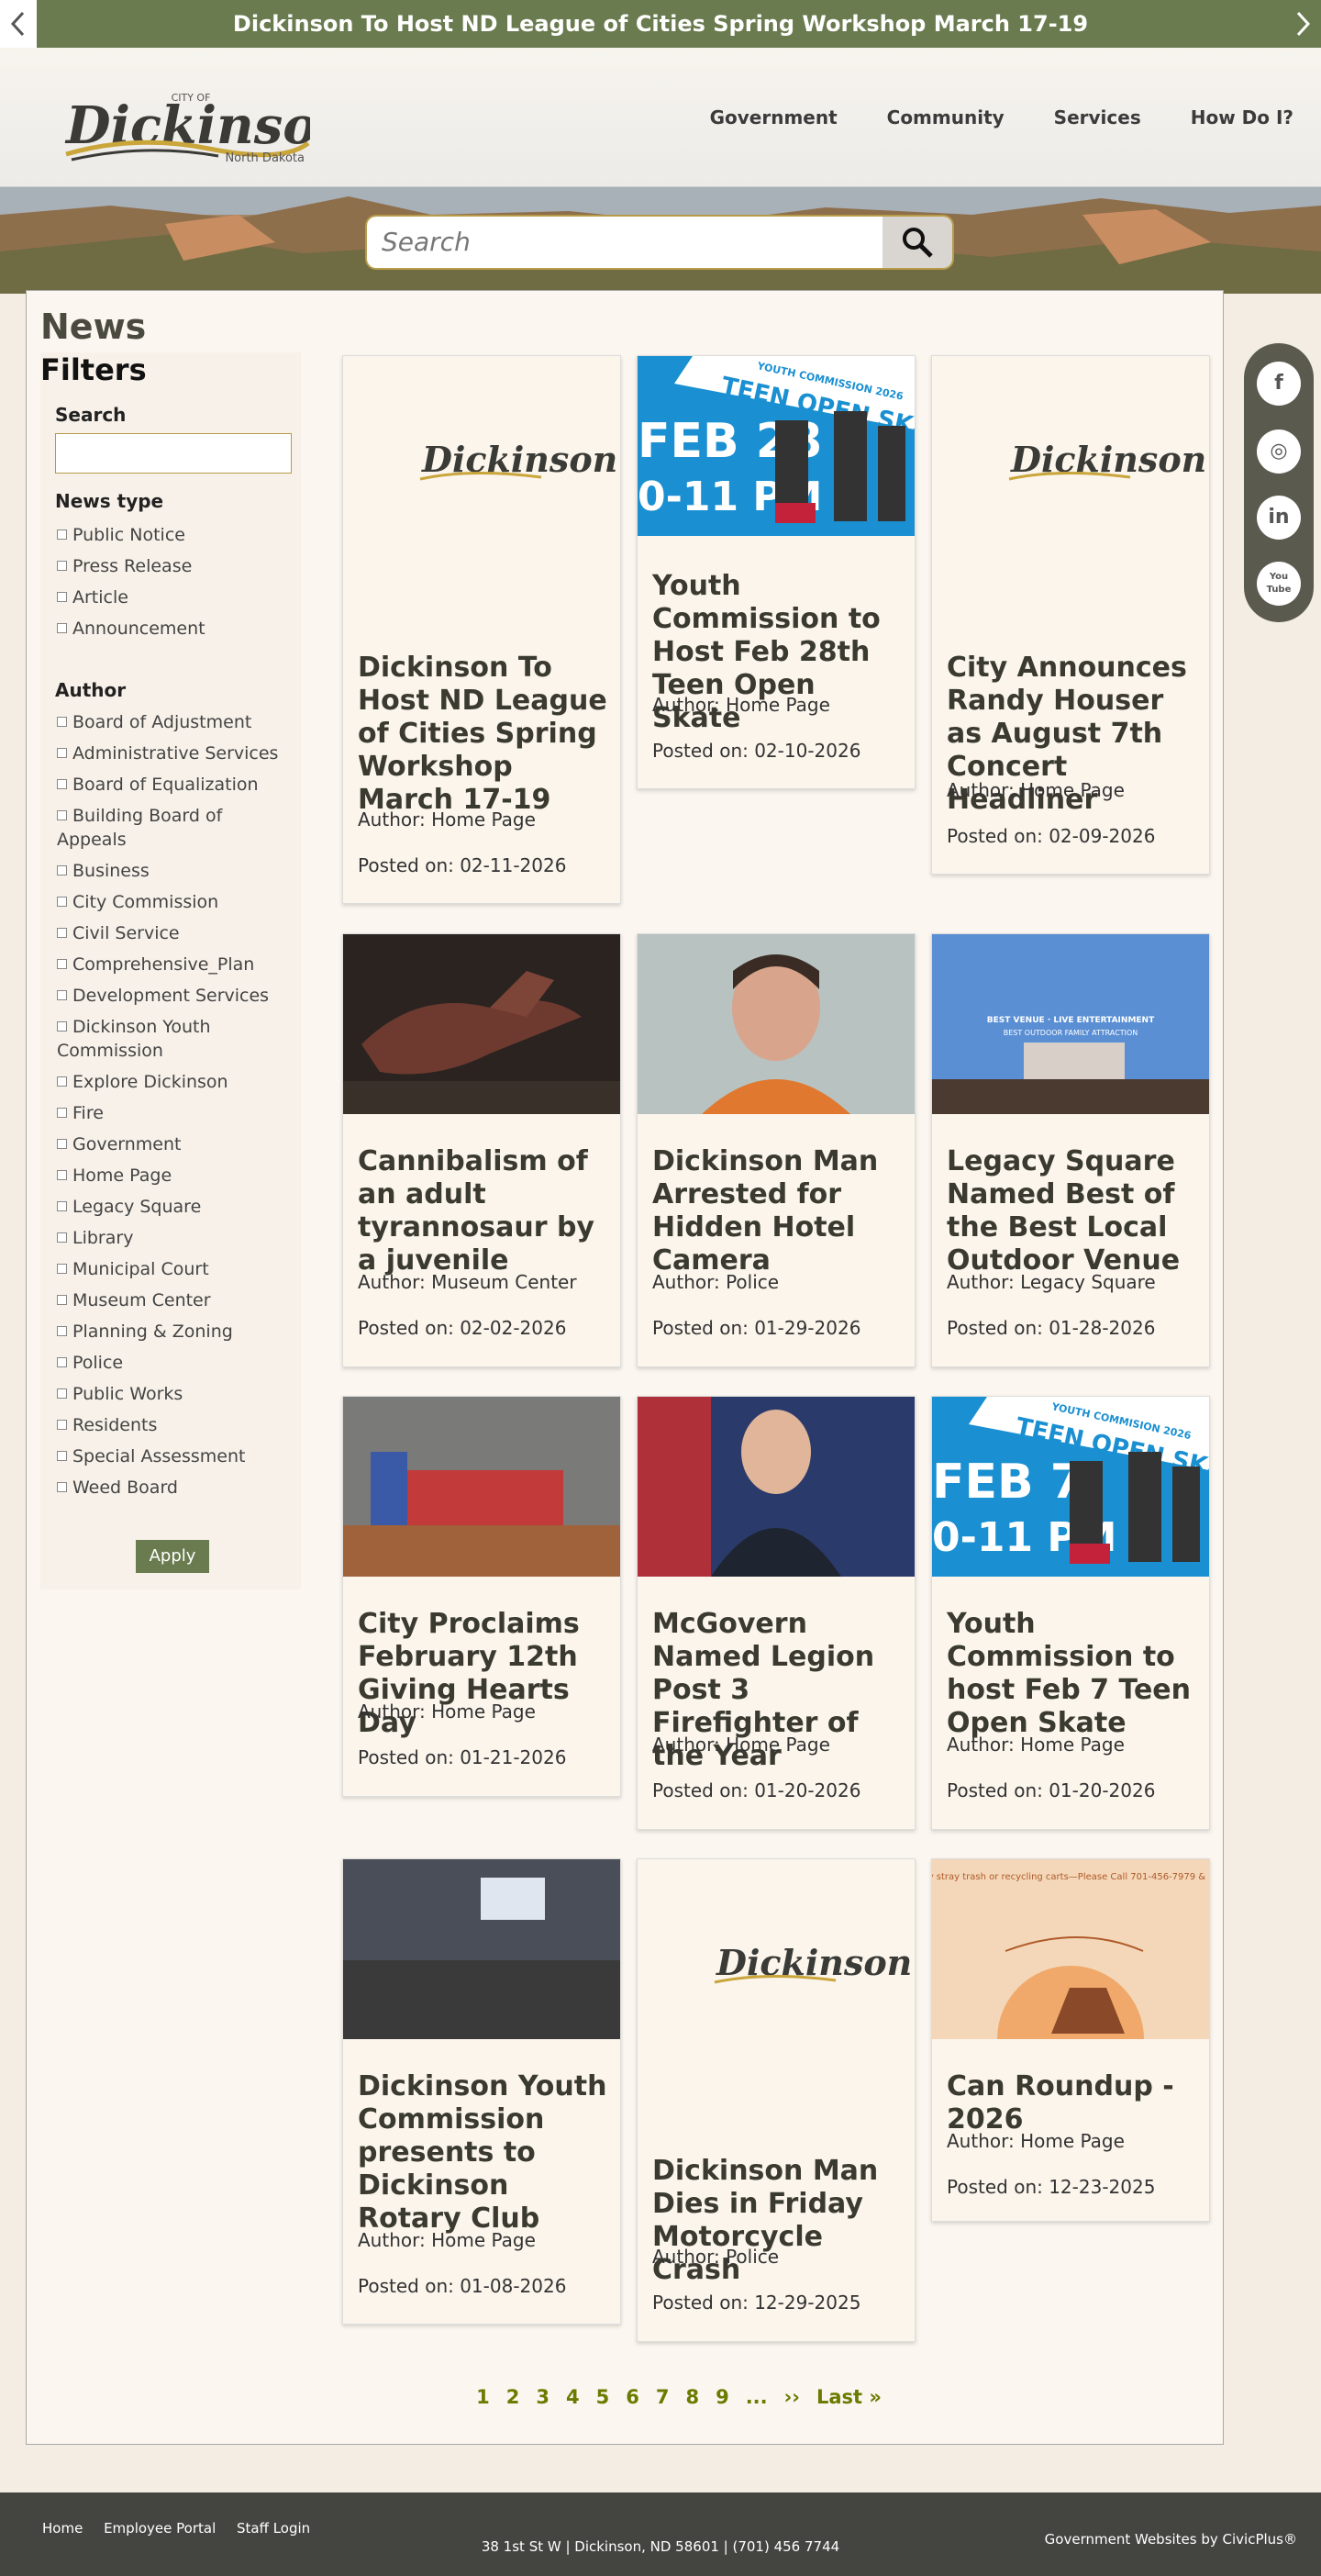  What do you see at coordinates (176, 1425) in the screenshot?
I see `filter-checkbox: Residents` at bounding box center [176, 1425].